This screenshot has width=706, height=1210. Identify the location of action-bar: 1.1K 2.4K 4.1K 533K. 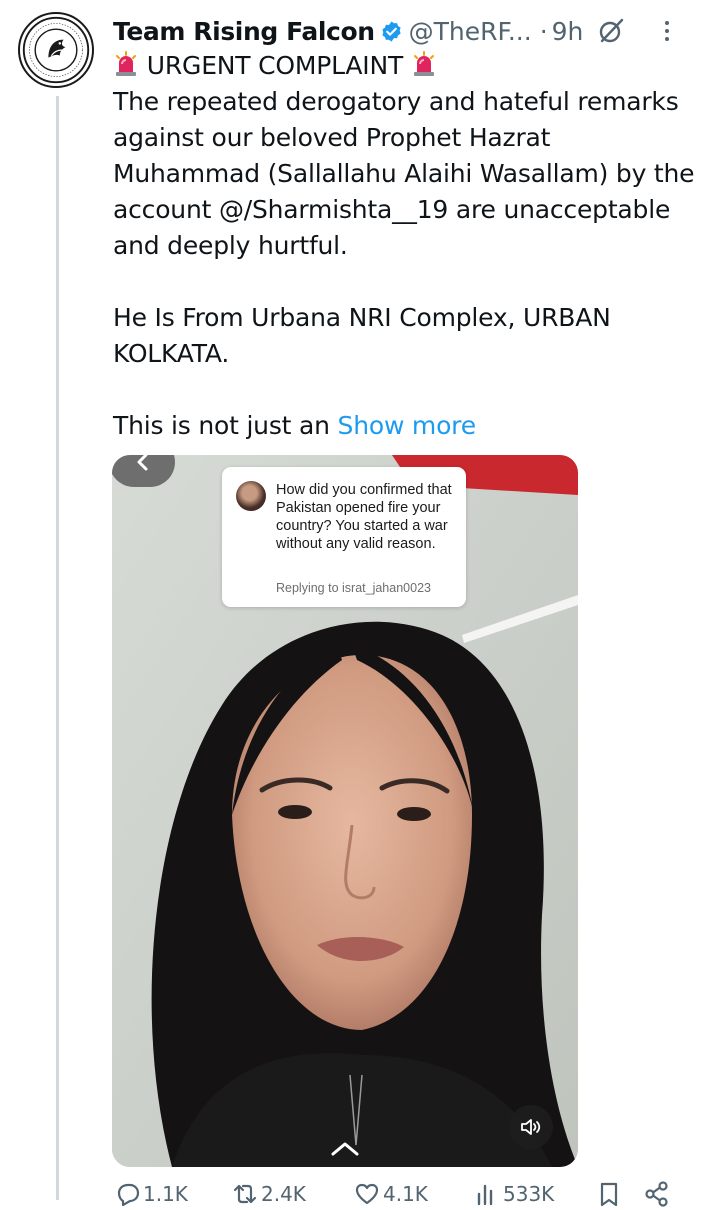
(403, 1195).